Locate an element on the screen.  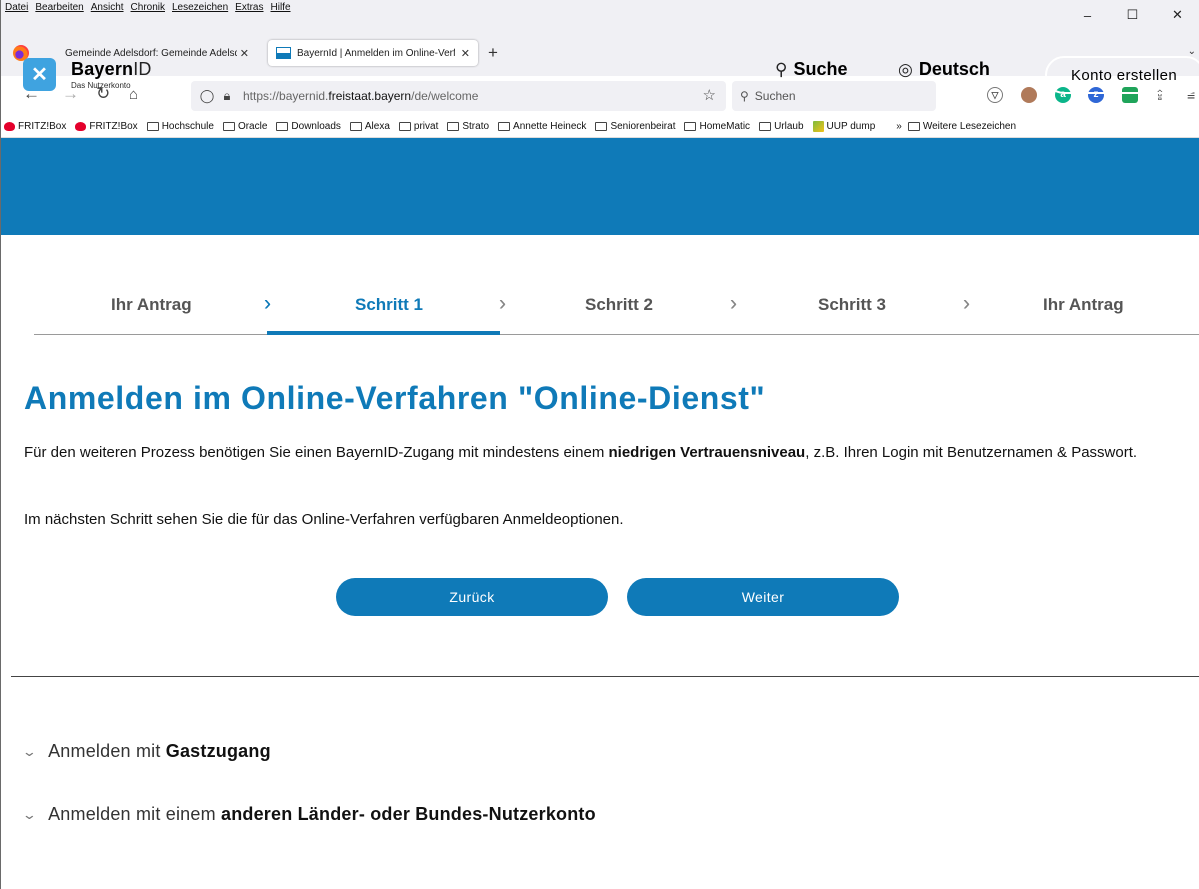
tracking-shield-icon: ◯ is located at coordinates (207, 96).